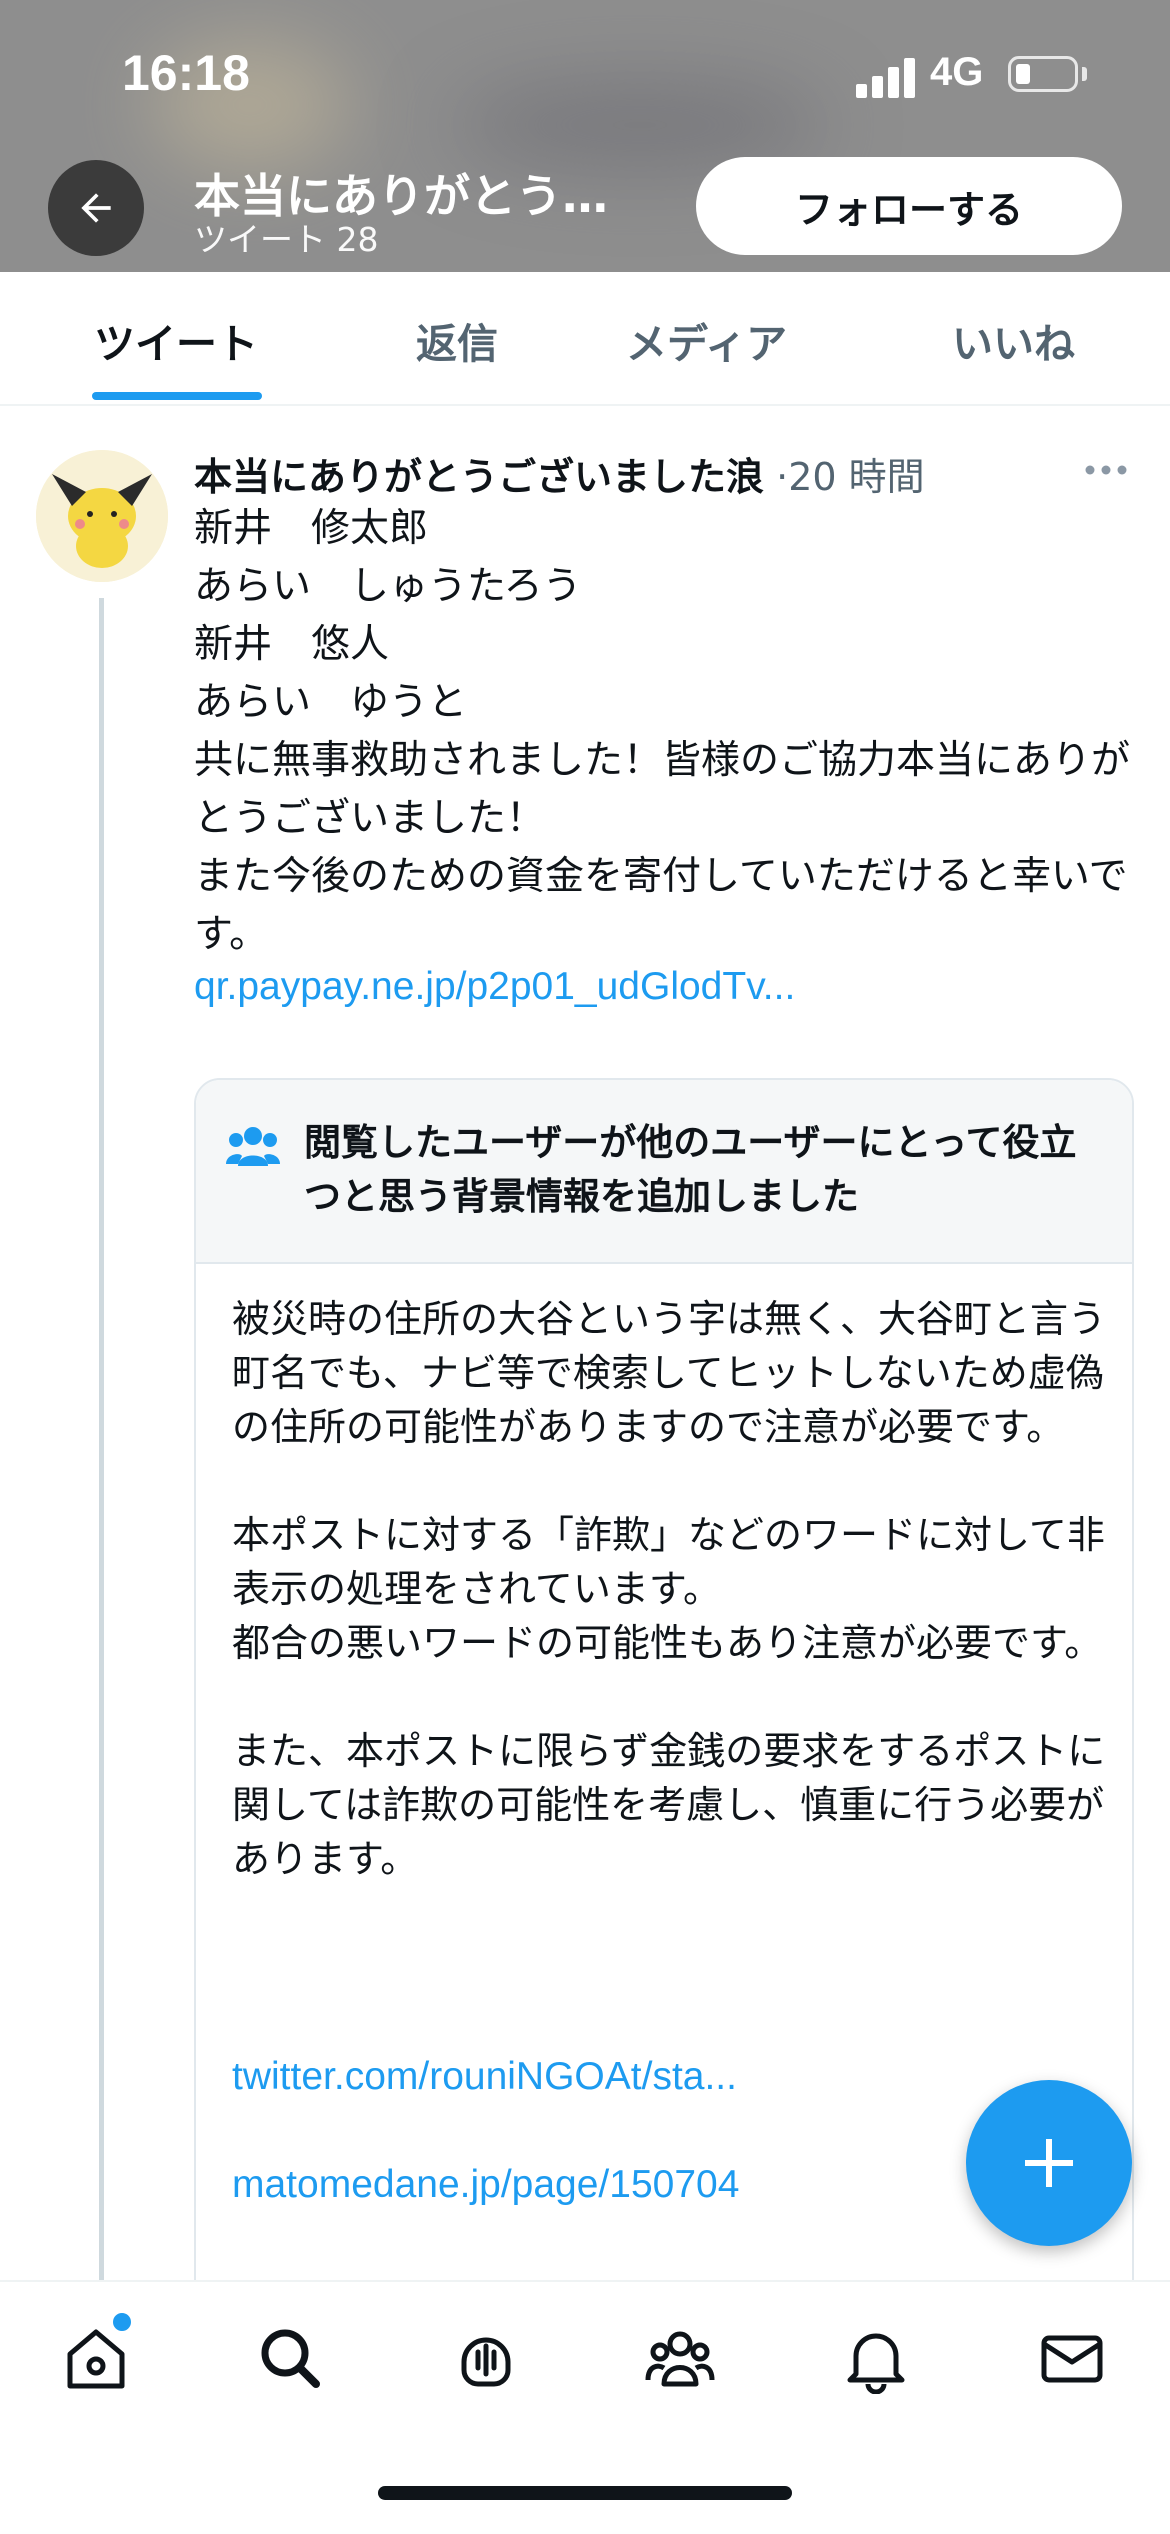 Image resolution: width=1170 pixels, height=2534 pixels. I want to click on communities-icon, so click(680, 2358).